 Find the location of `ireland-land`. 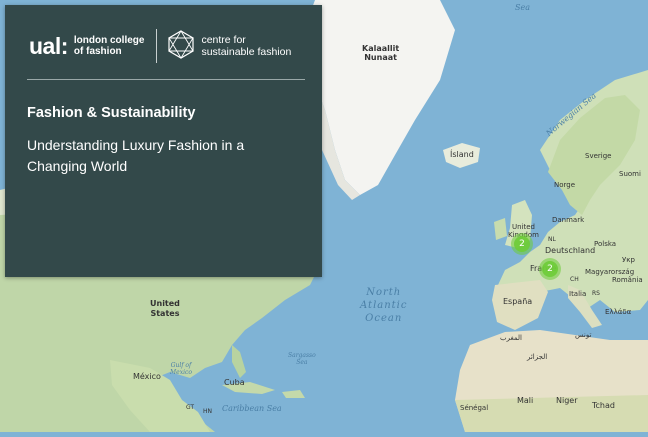

ireland-land is located at coordinates (500, 229).